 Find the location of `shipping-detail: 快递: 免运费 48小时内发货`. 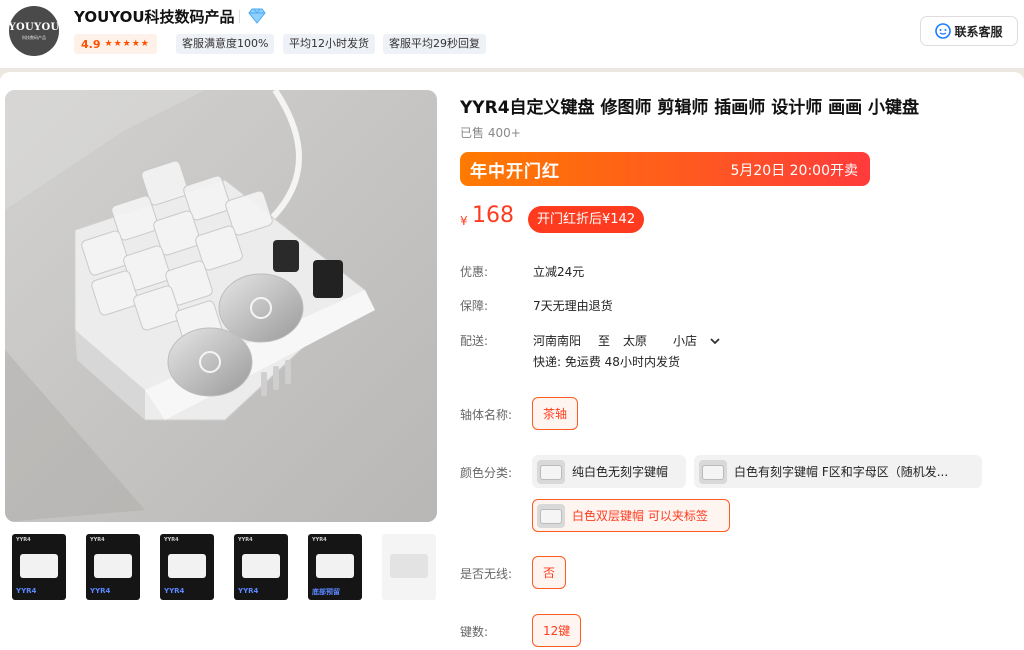

shipping-detail: 快递: 免运费 48小时内发货 is located at coordinates (606, 362).